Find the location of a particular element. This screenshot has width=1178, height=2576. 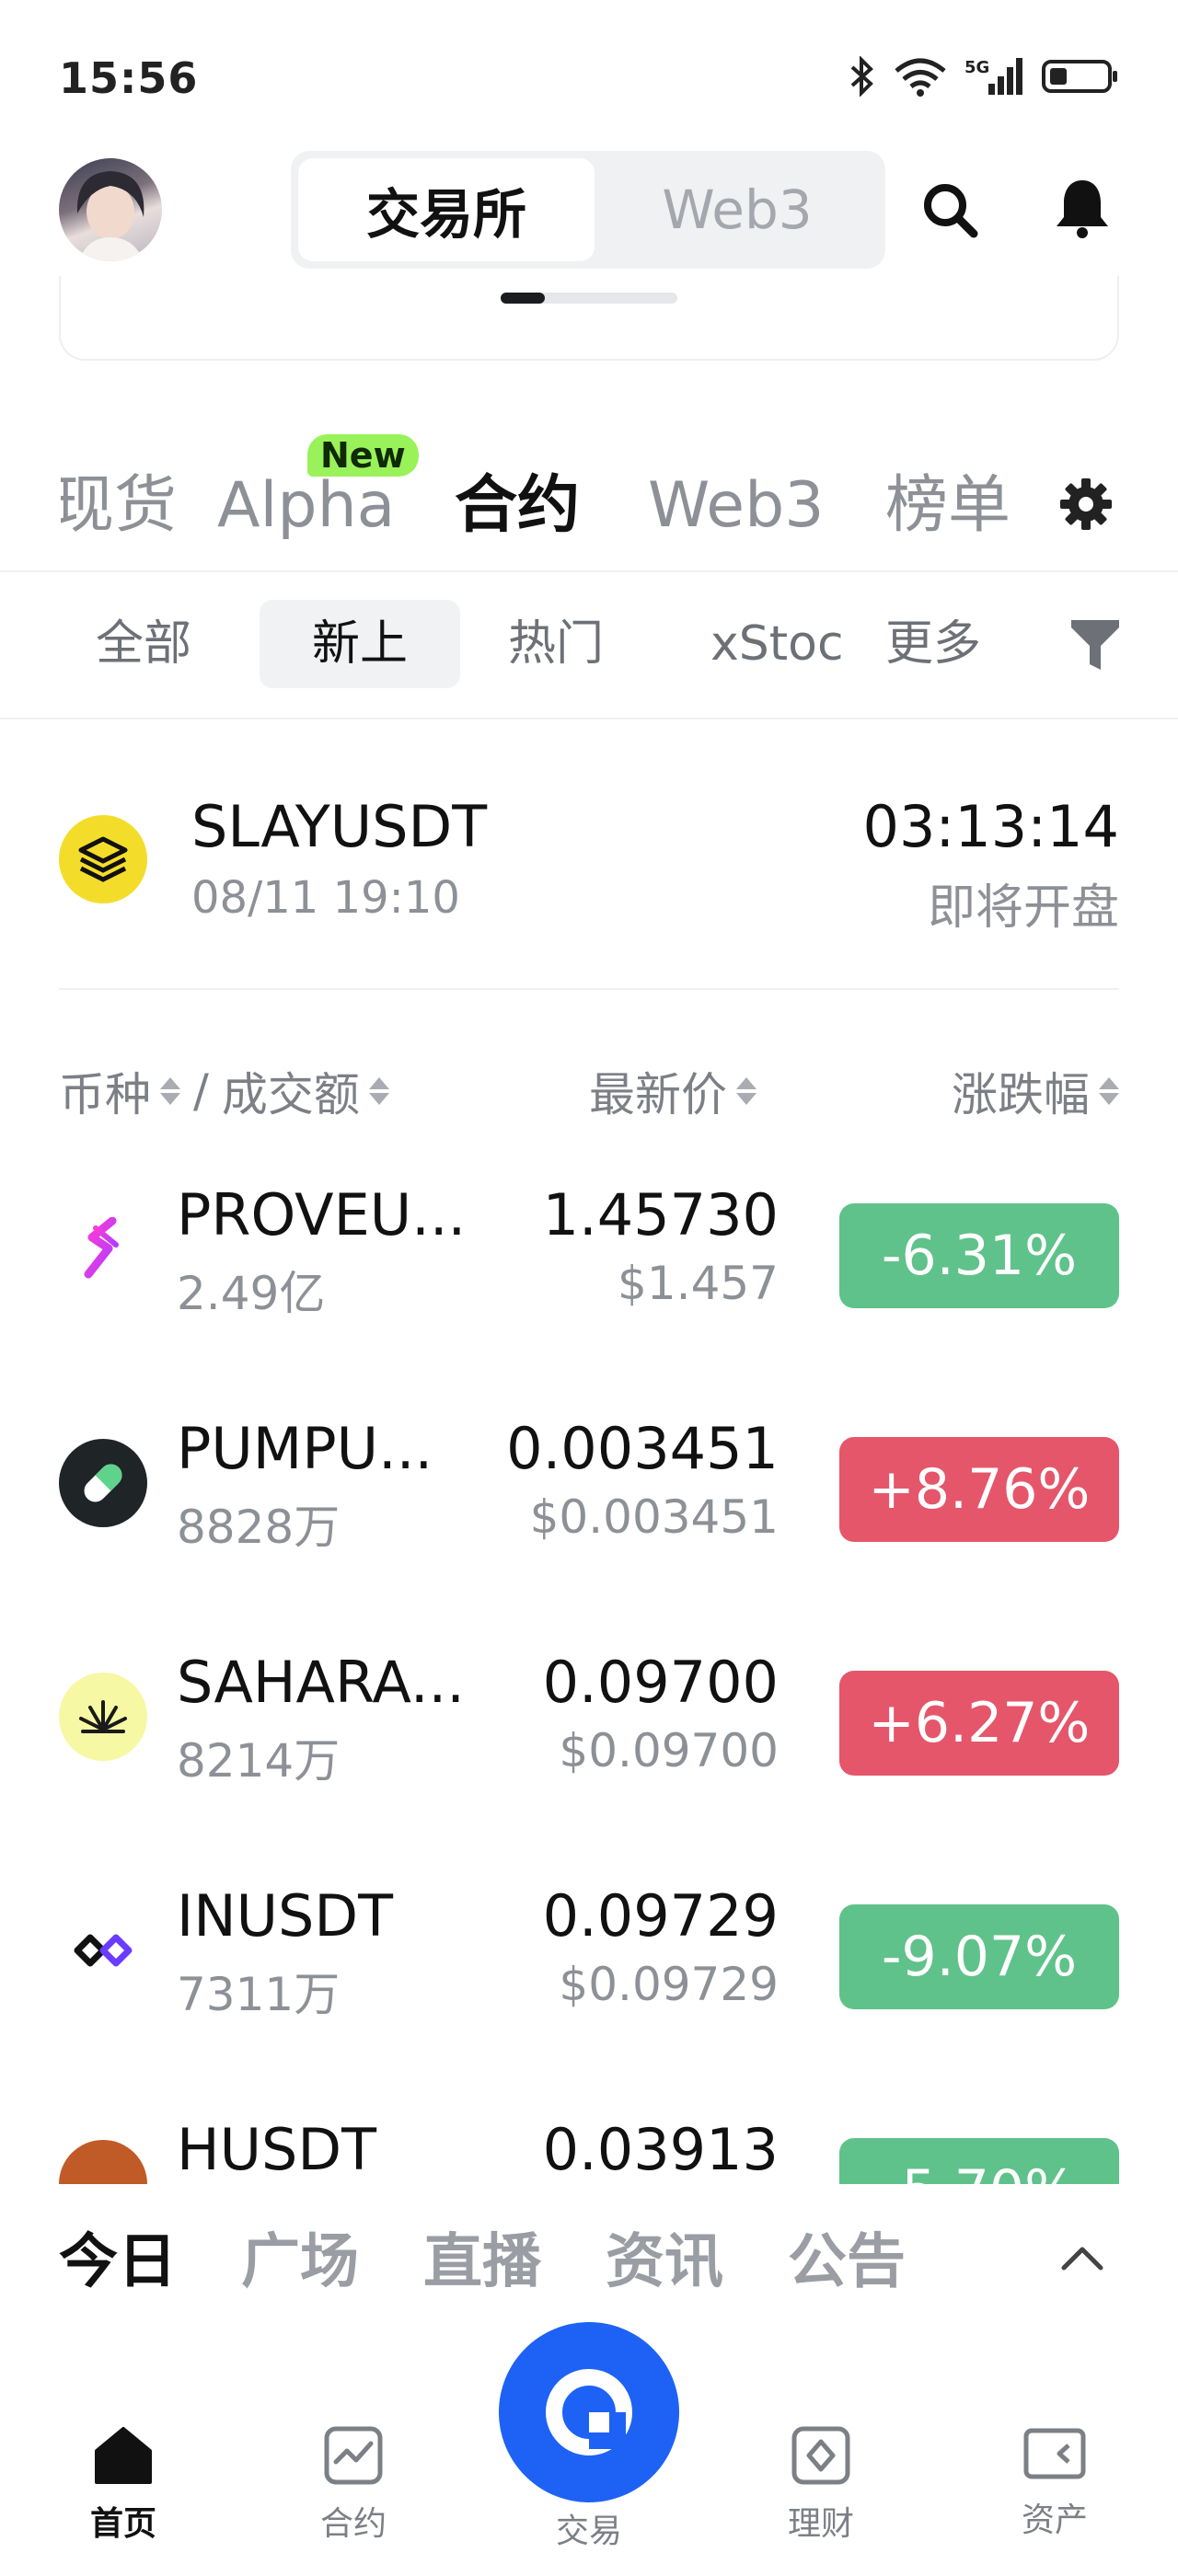

trade-logo-icon is located at coordinates (589, 2412).